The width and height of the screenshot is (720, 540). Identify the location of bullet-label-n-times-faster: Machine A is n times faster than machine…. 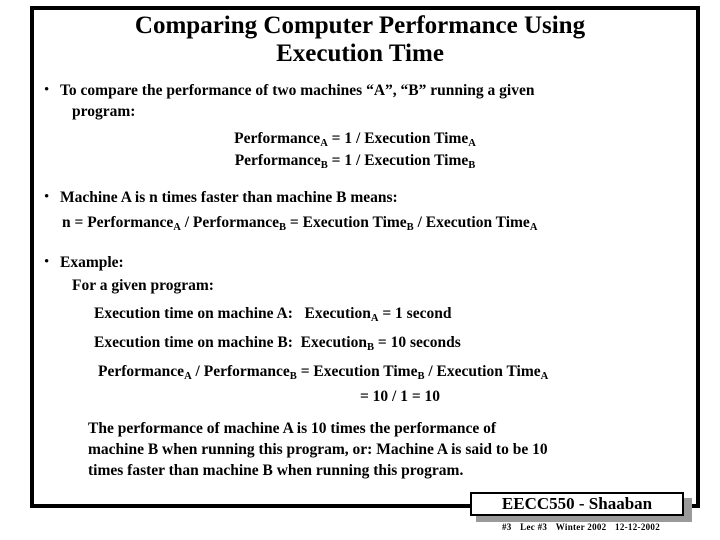
(229, 197).